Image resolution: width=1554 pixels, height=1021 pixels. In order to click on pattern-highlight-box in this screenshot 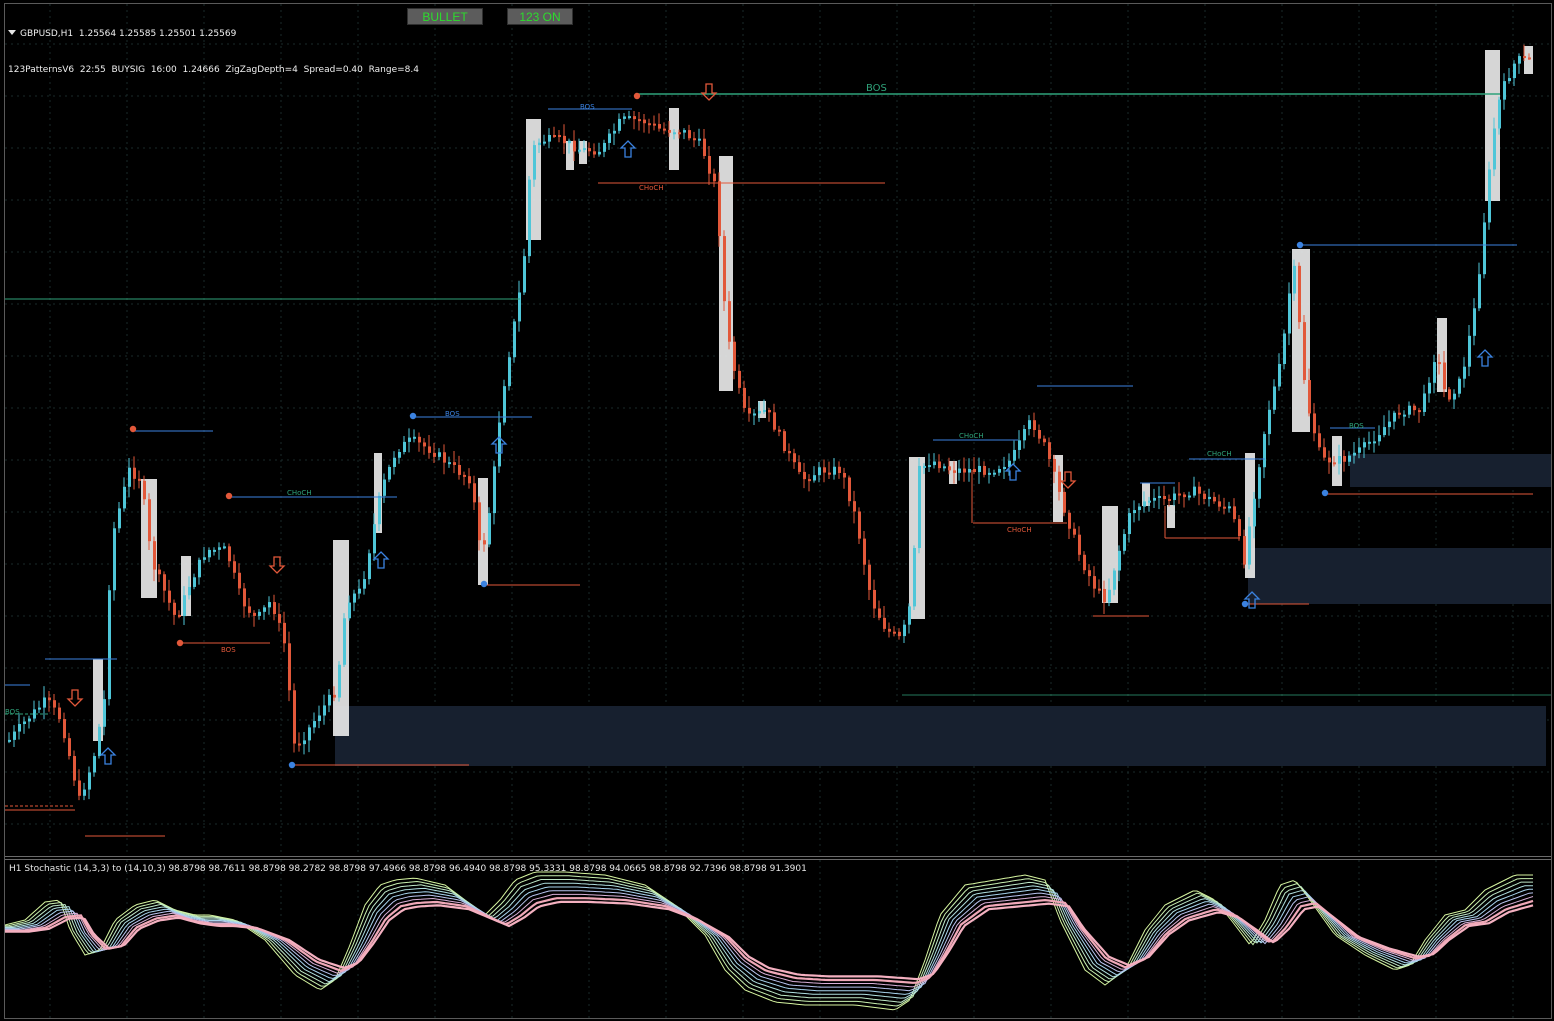, I will do `click(1171, 516)`.